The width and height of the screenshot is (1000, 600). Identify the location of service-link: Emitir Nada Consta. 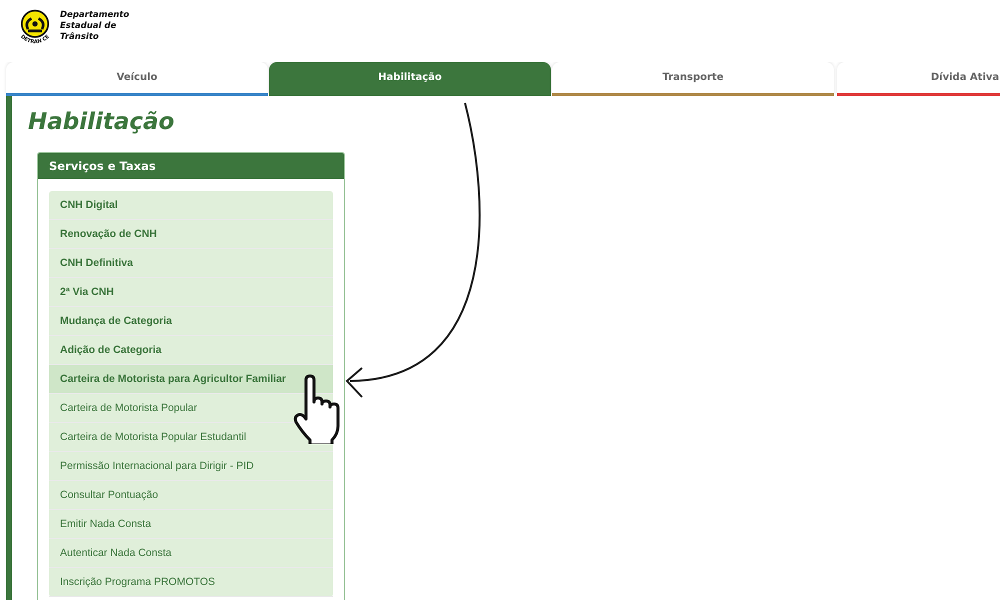
(191, 524).